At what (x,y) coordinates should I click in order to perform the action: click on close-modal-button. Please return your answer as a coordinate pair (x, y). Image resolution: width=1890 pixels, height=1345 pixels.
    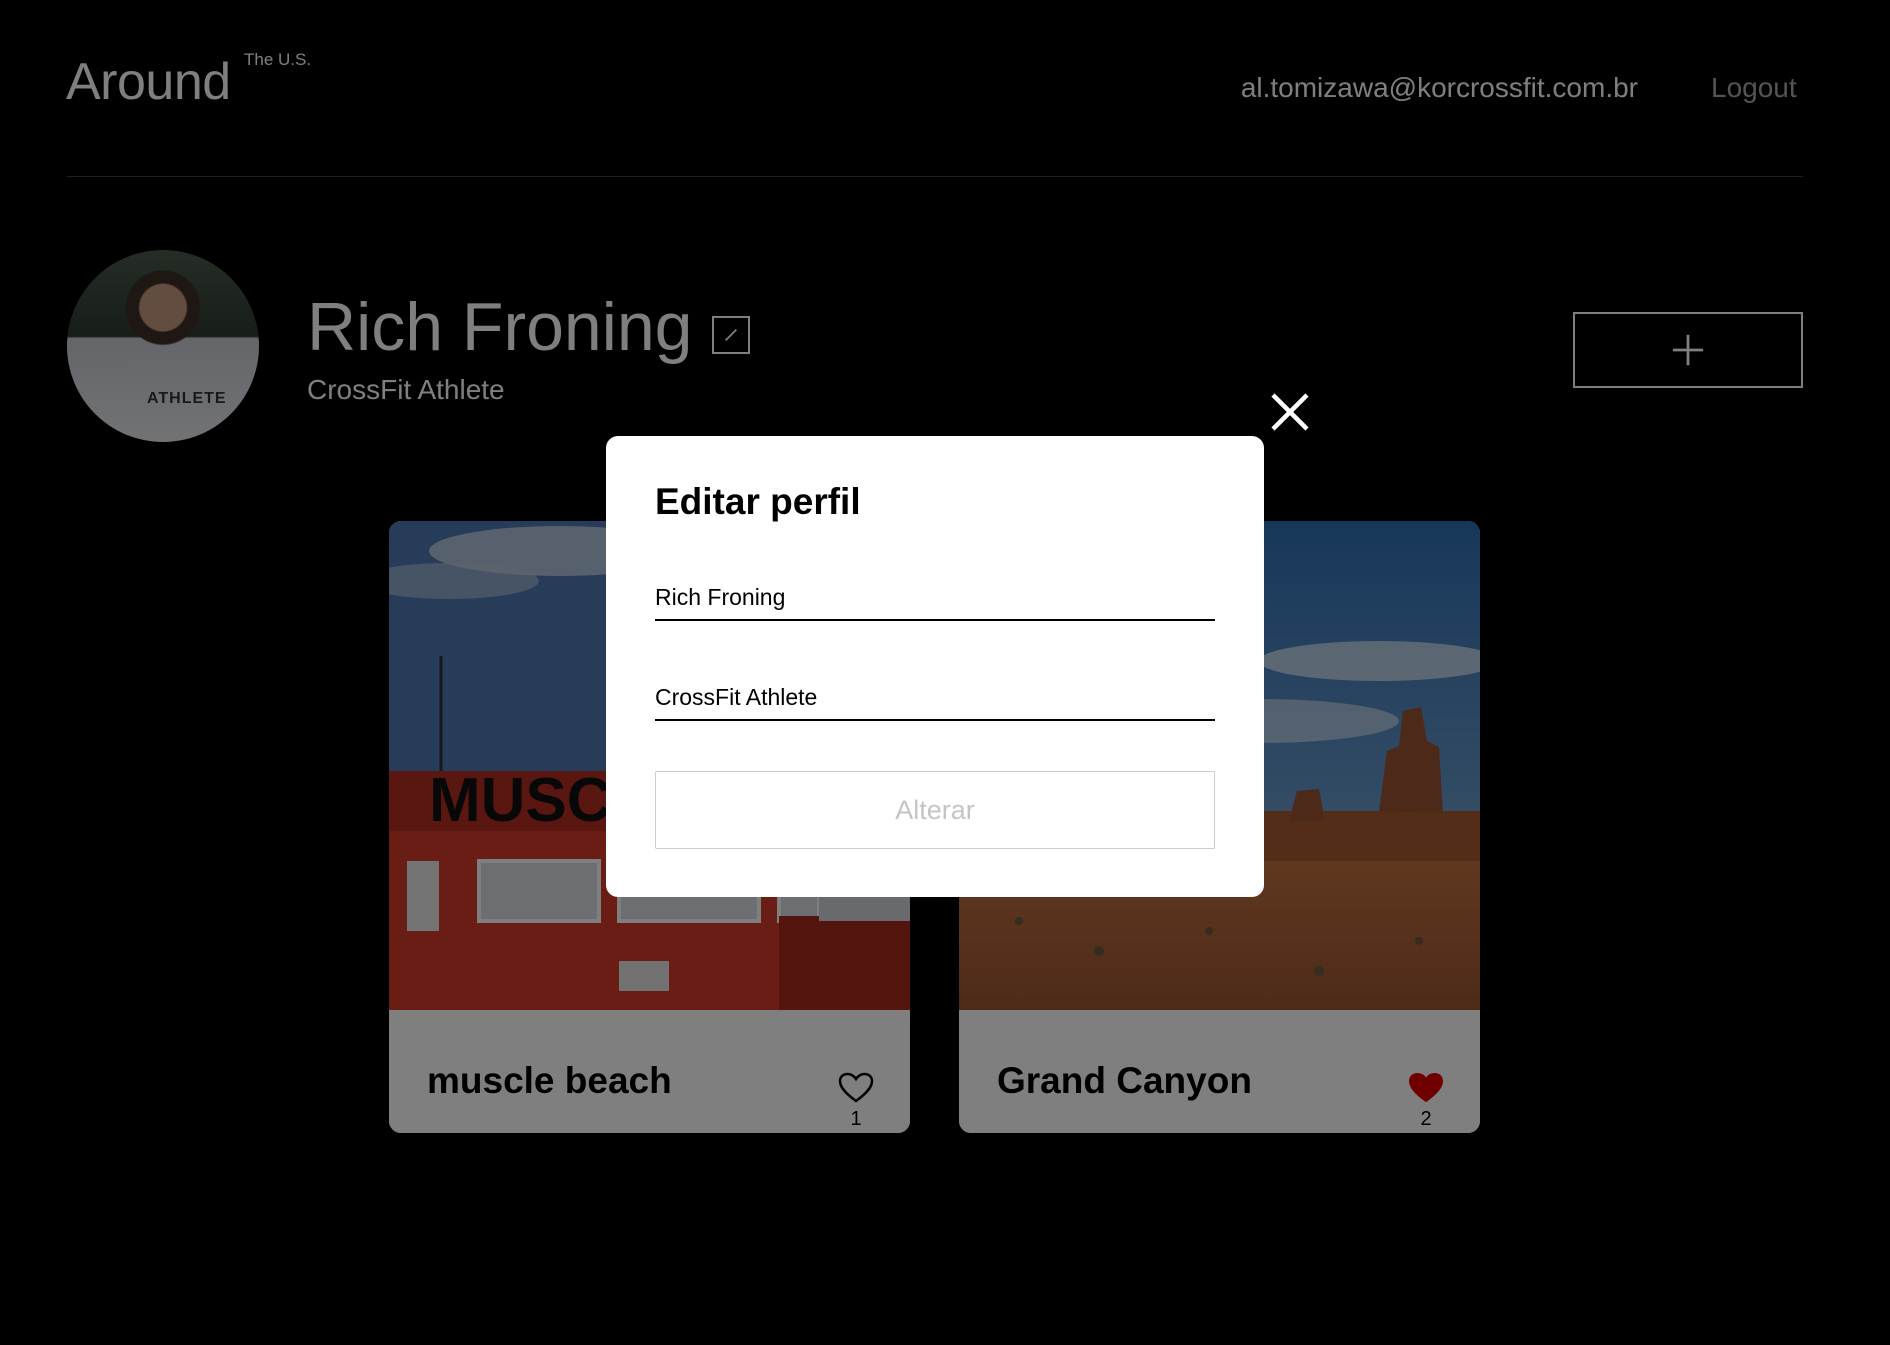
    Looking at the image, I should click on (1290, 412).